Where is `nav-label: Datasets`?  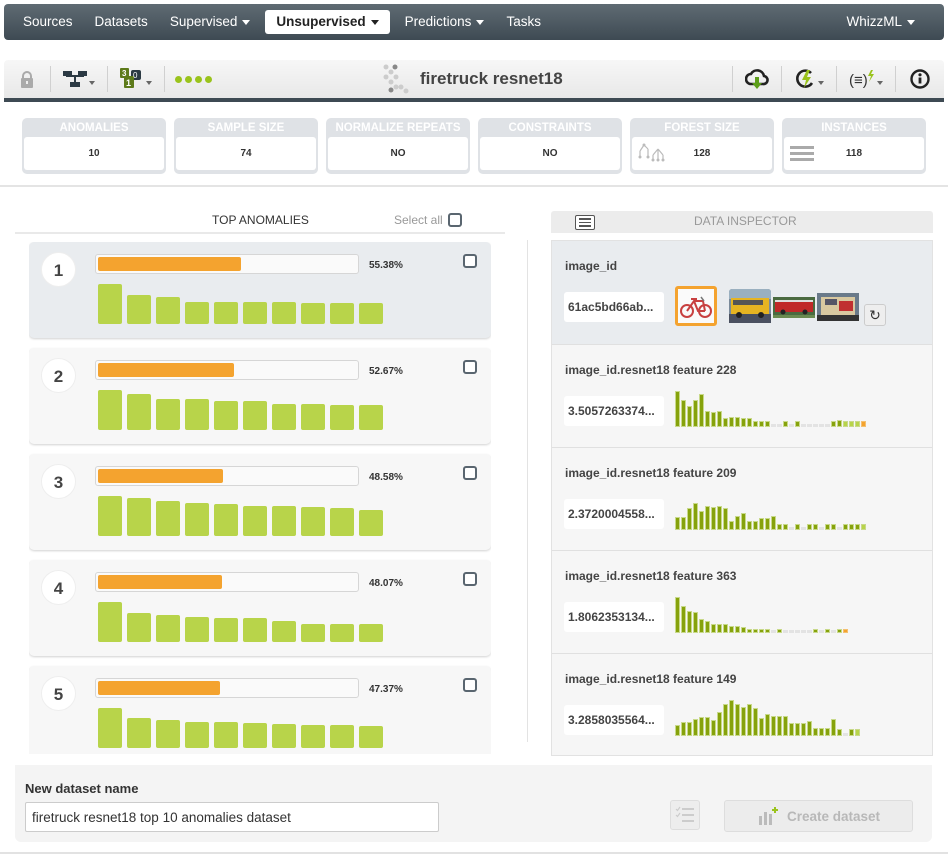
nav-label: Datasets is located at coordinates (121, 21).